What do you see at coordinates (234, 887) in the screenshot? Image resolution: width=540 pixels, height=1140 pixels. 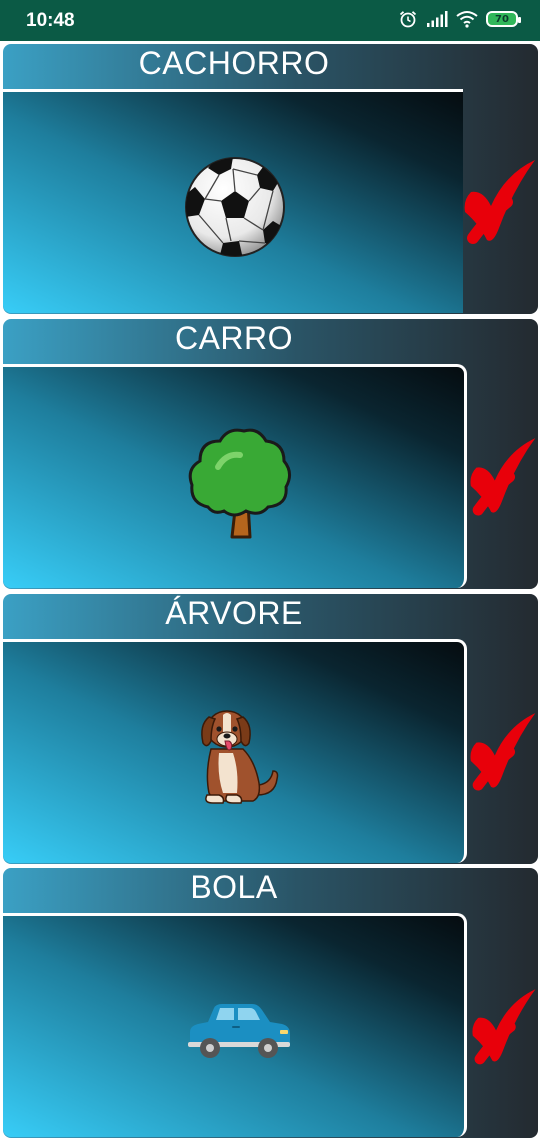 I see `card-word: BOLA` at bounding box center [234, 887].